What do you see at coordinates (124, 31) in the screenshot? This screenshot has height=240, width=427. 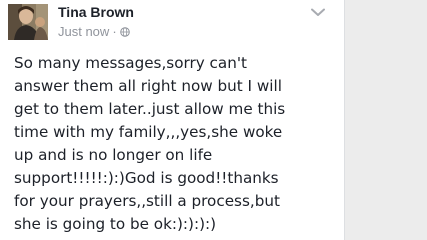 I see `globe-icon` at bounding box center [124, 31].